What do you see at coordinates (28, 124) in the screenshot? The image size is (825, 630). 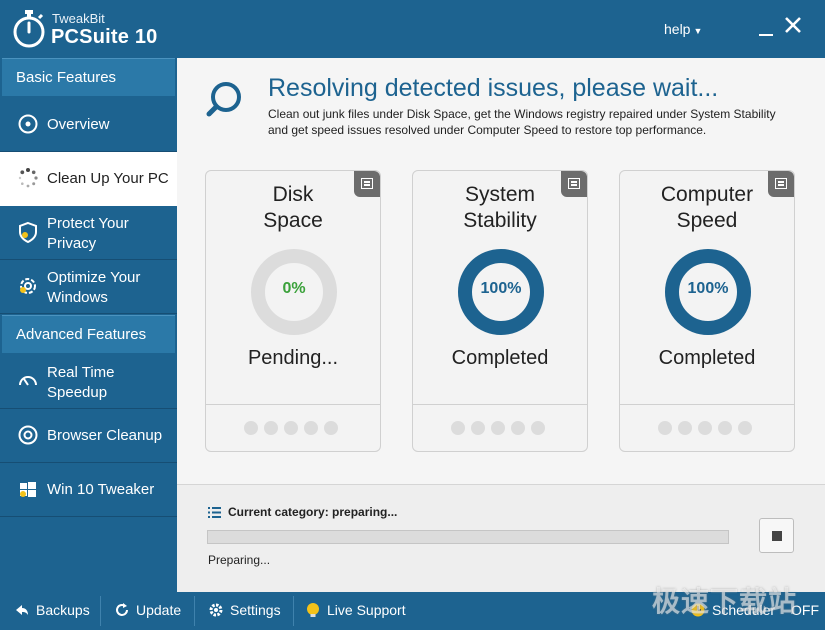 I see `overview-icon` at bounding box center [28, 124].